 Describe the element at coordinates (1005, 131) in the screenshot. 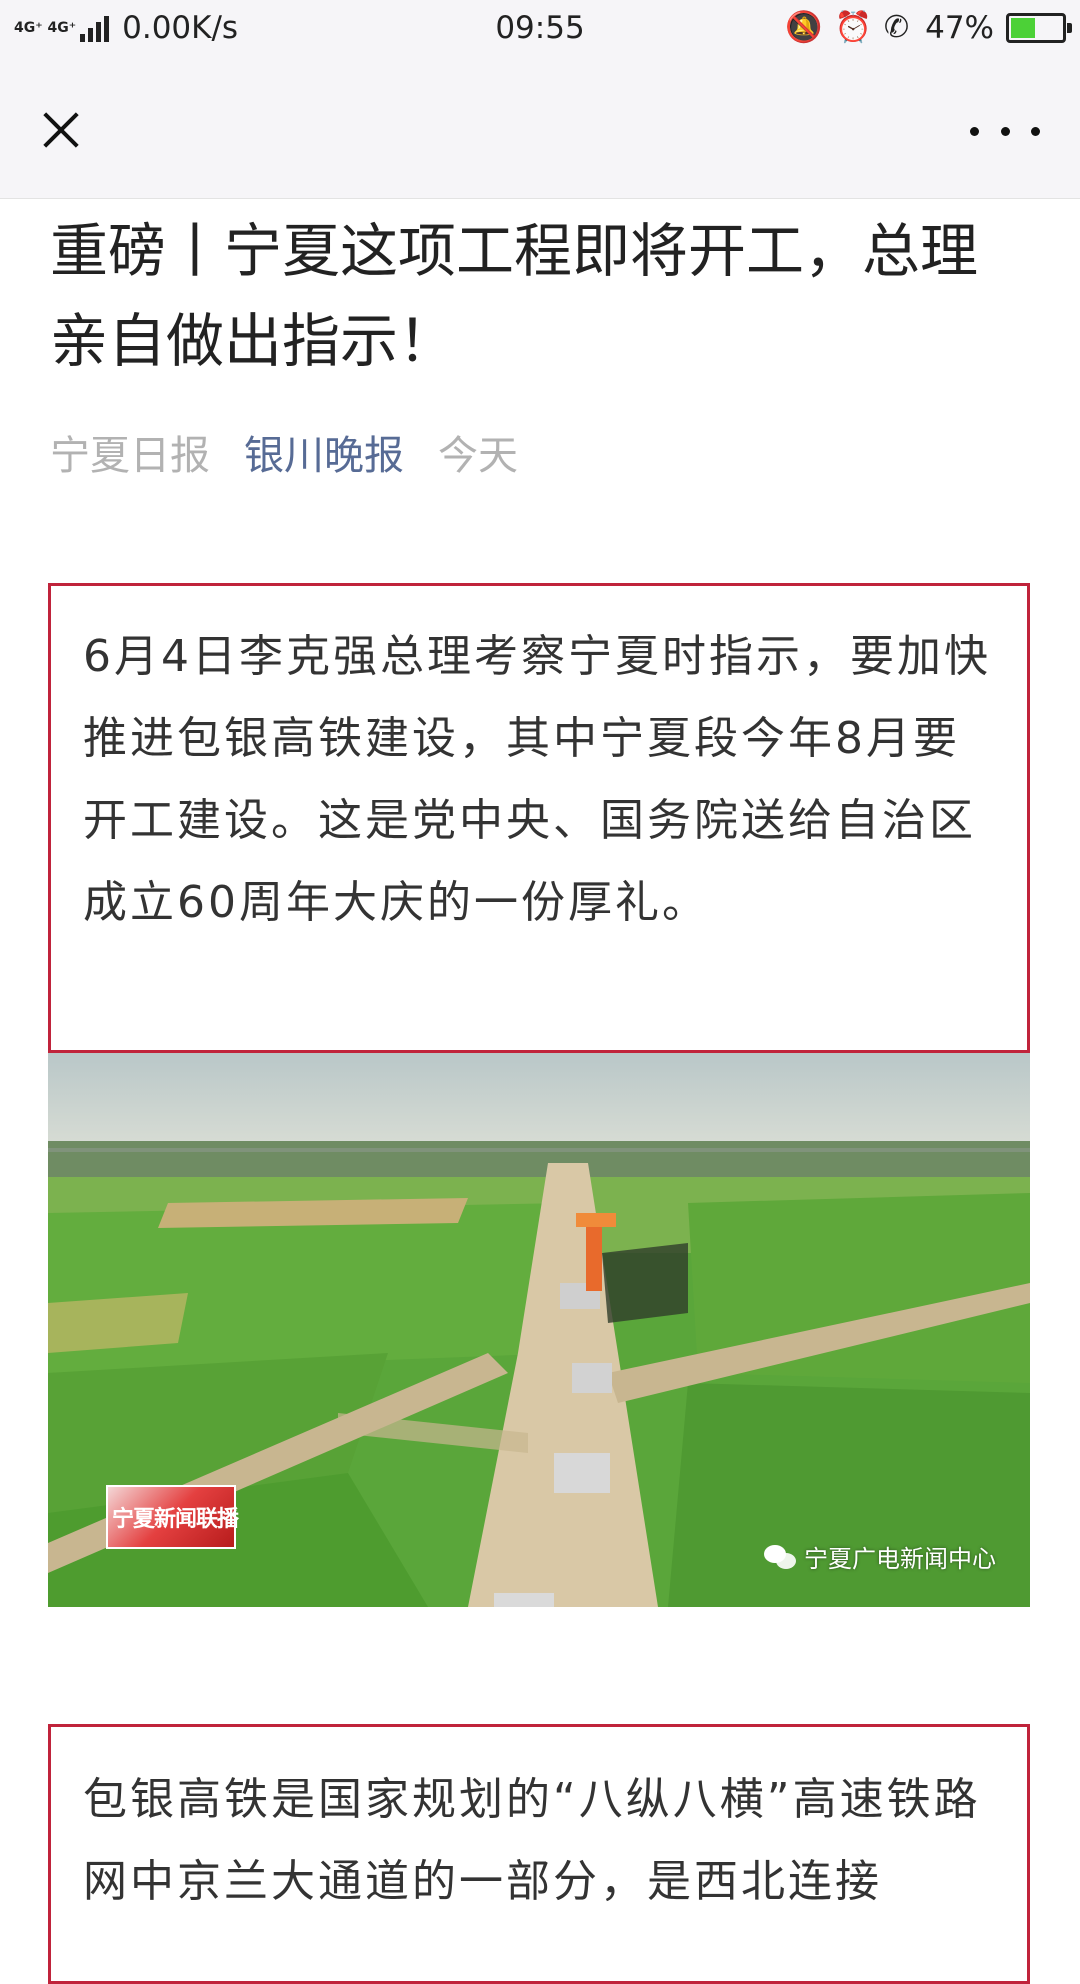

I see `more-icon` at that location.